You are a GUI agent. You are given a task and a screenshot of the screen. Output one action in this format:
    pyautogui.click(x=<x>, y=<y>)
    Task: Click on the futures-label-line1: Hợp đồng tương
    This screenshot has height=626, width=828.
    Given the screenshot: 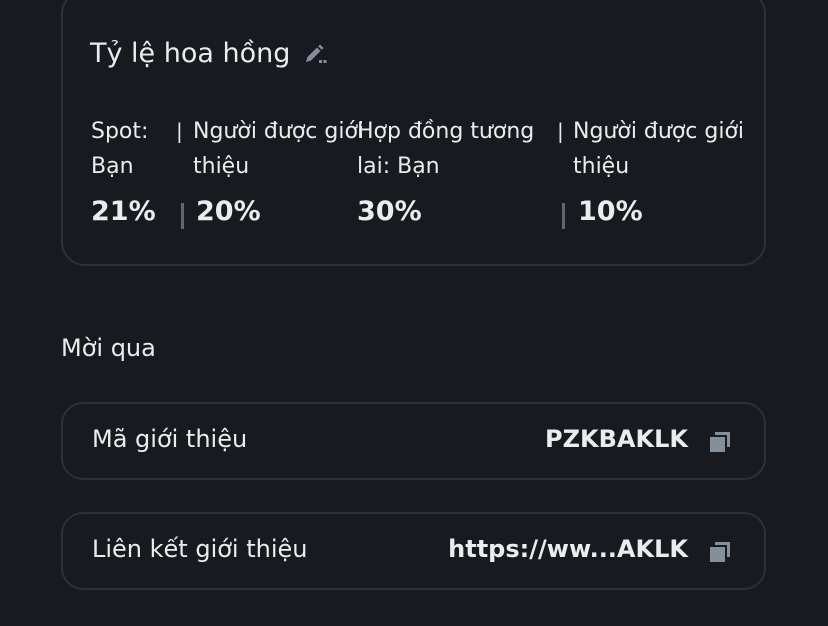 What is the action you would take?
    pyautogui.click(x=446, y=131)
    